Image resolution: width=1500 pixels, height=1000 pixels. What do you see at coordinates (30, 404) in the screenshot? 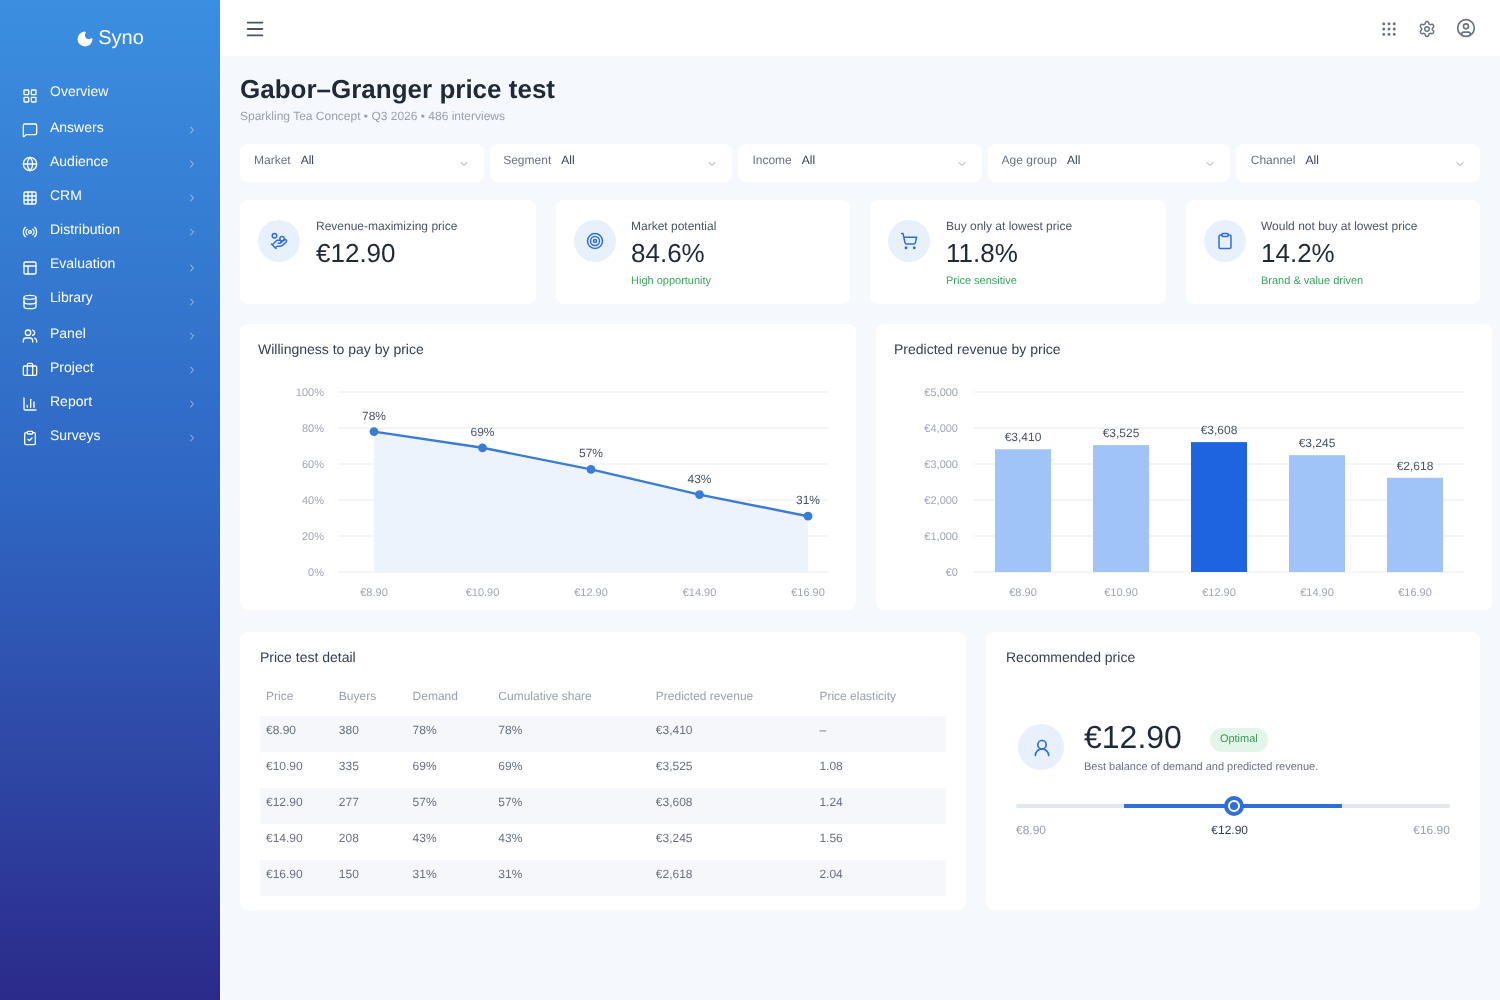
I see `bar-chart-icon` at bounding box center [30, 404].